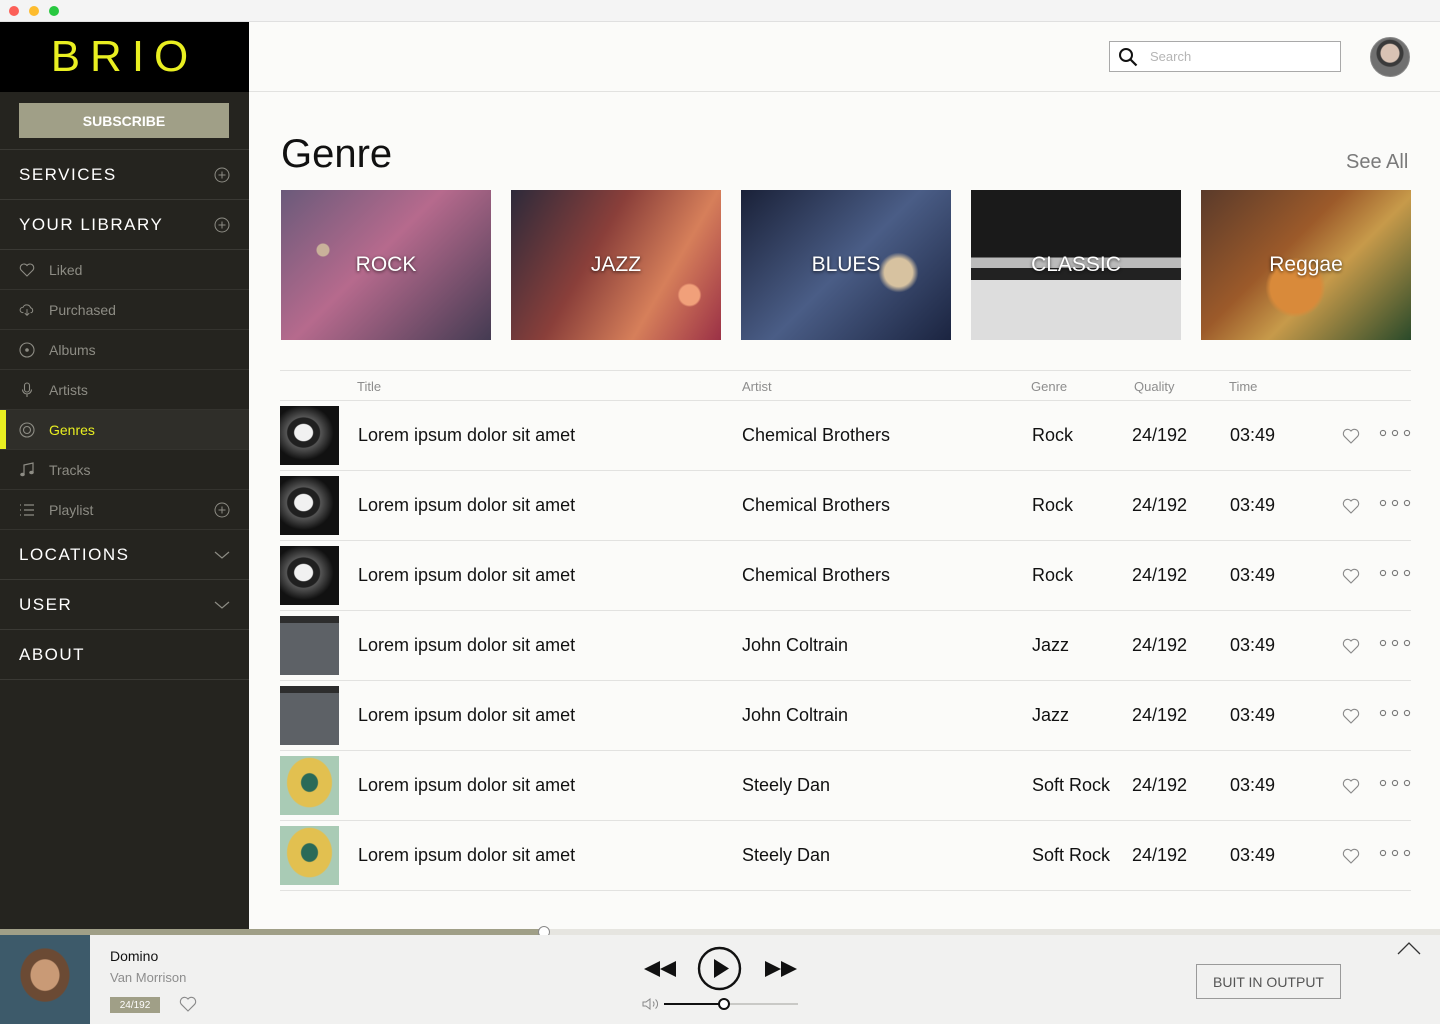 The width and height of the screenshot is (1440, 1024). I want to click on music-note-icon, so click(27, 469).